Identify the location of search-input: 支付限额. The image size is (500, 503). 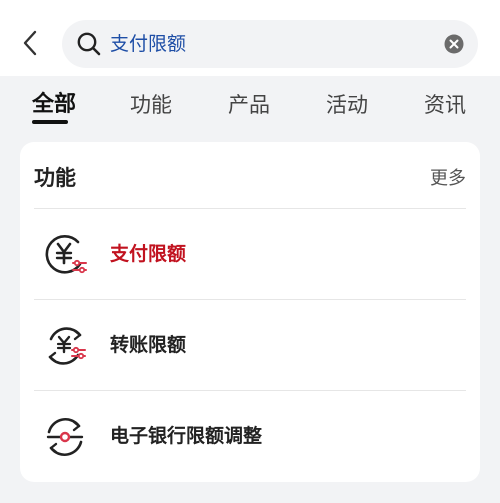
(148, 44).